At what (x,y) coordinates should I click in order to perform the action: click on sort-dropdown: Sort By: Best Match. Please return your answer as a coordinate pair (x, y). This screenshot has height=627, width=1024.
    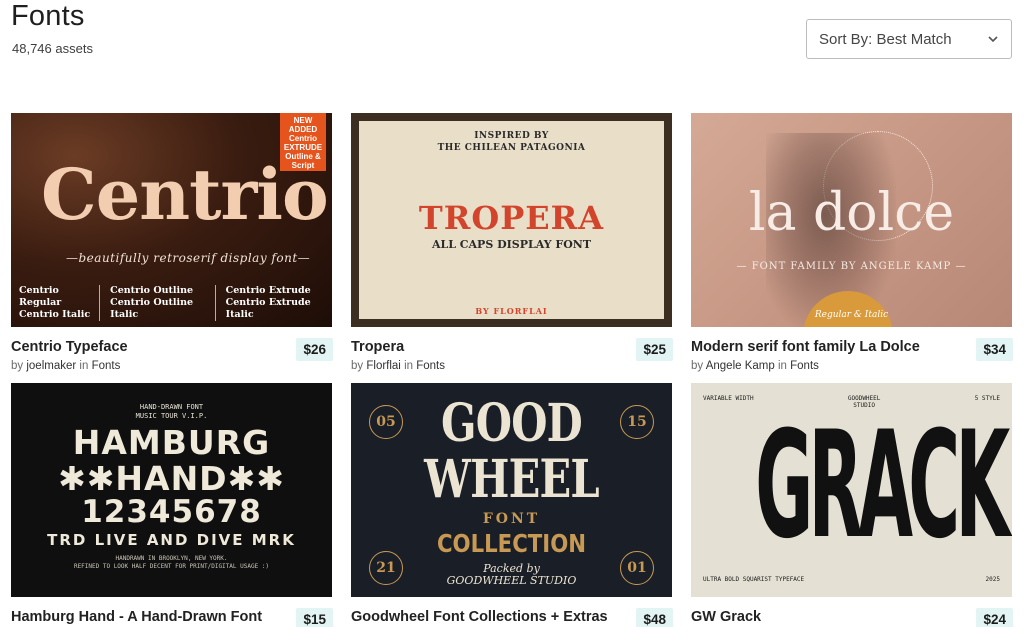
    Looking at the image, I should click on (909, 39).